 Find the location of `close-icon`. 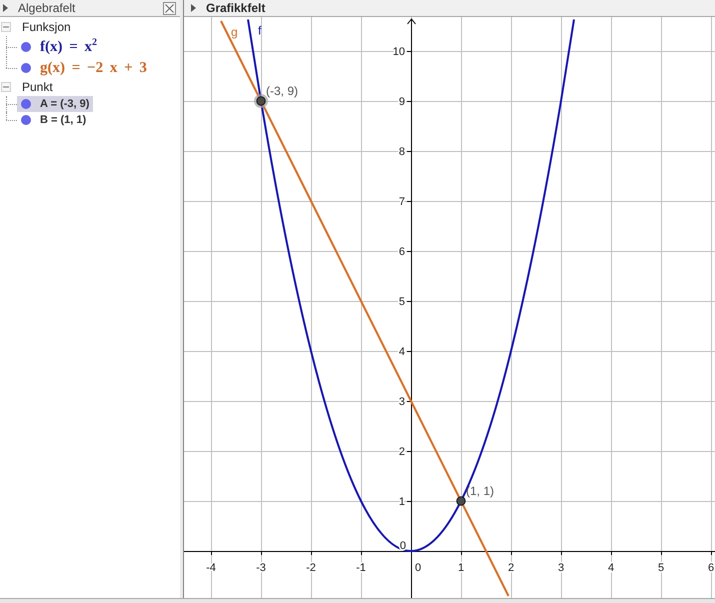

close-icon is located at coordinates (169, 8).